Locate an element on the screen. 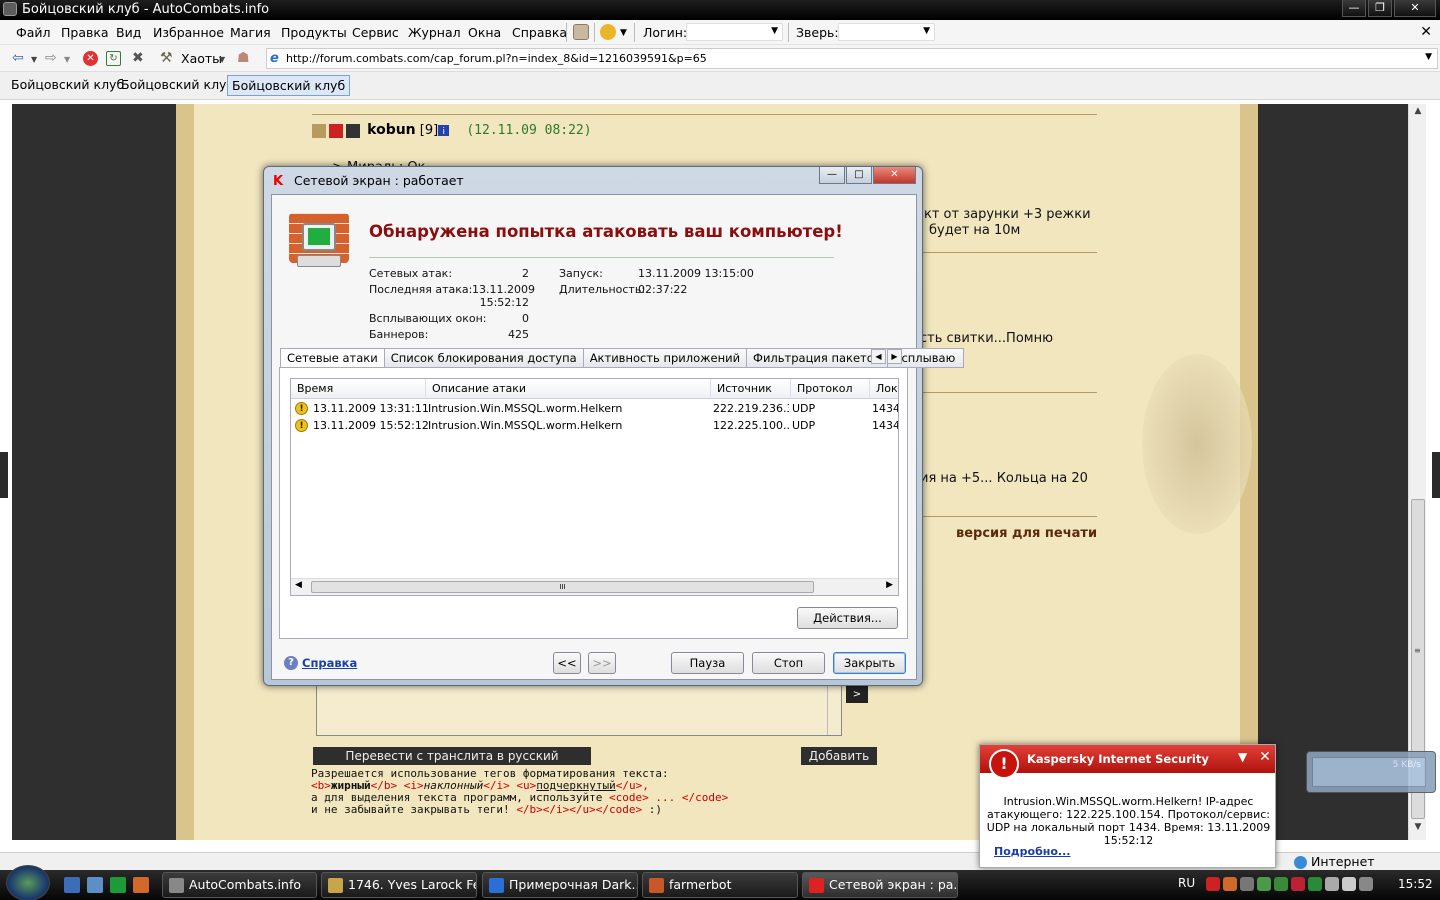  castle-icon is located at coordinates (581, 32).